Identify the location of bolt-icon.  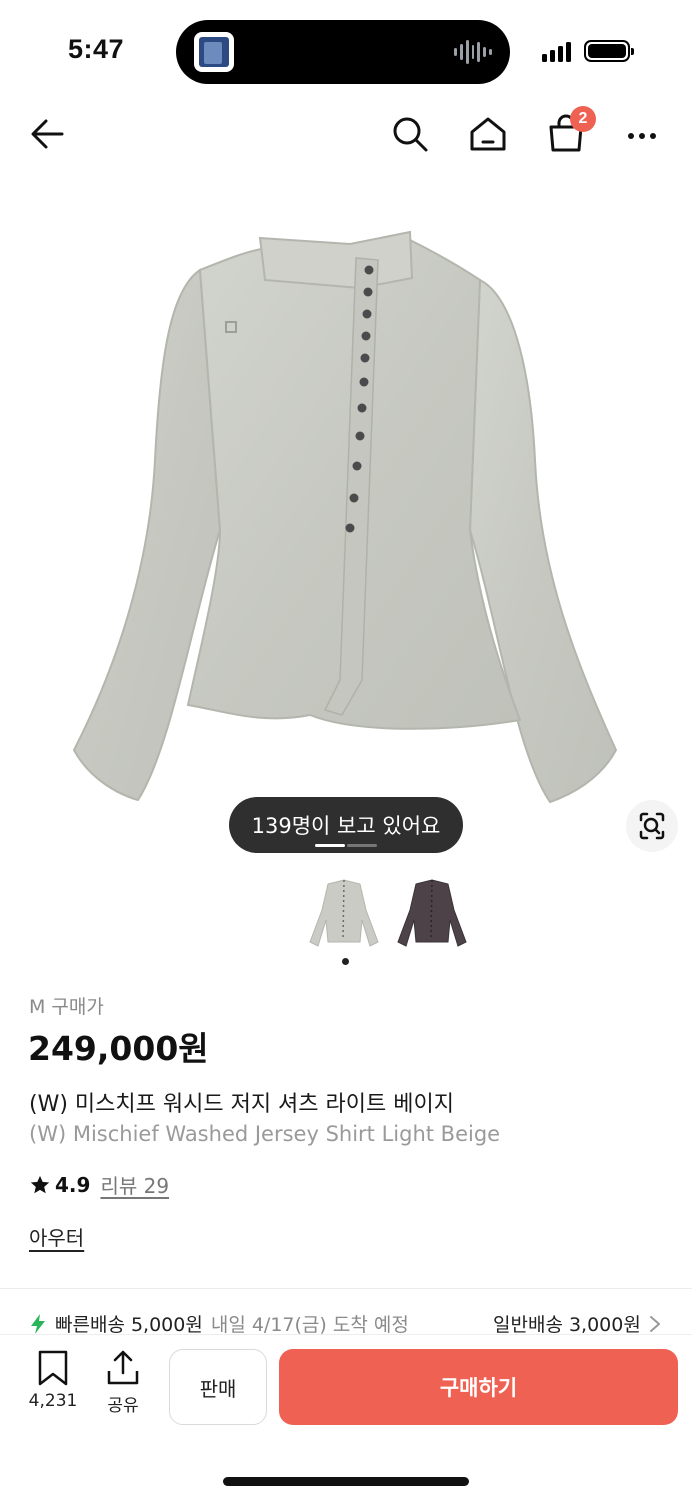
(38, 1323).